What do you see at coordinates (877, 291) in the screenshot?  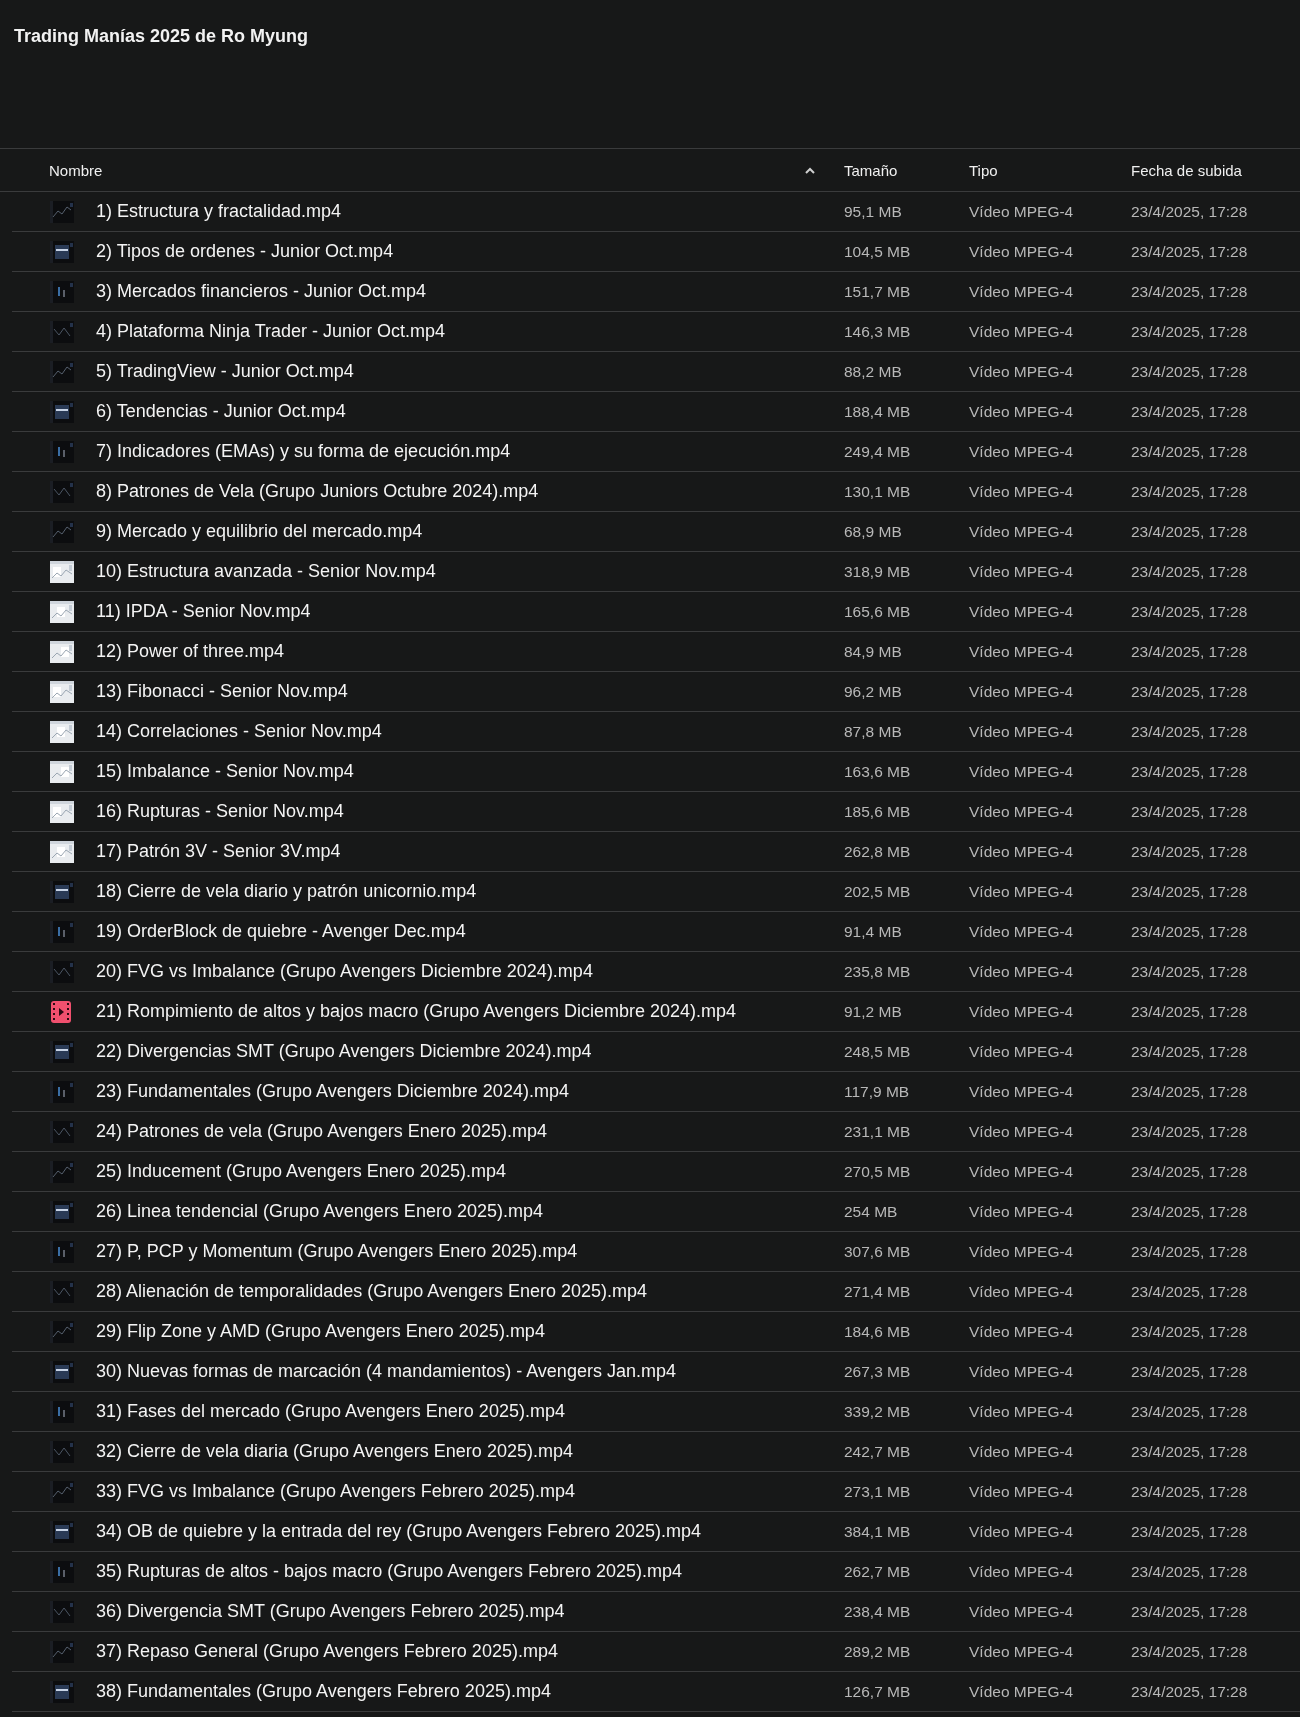 I see `file-size: 151,7 MB` at bounding box center [877, 291].